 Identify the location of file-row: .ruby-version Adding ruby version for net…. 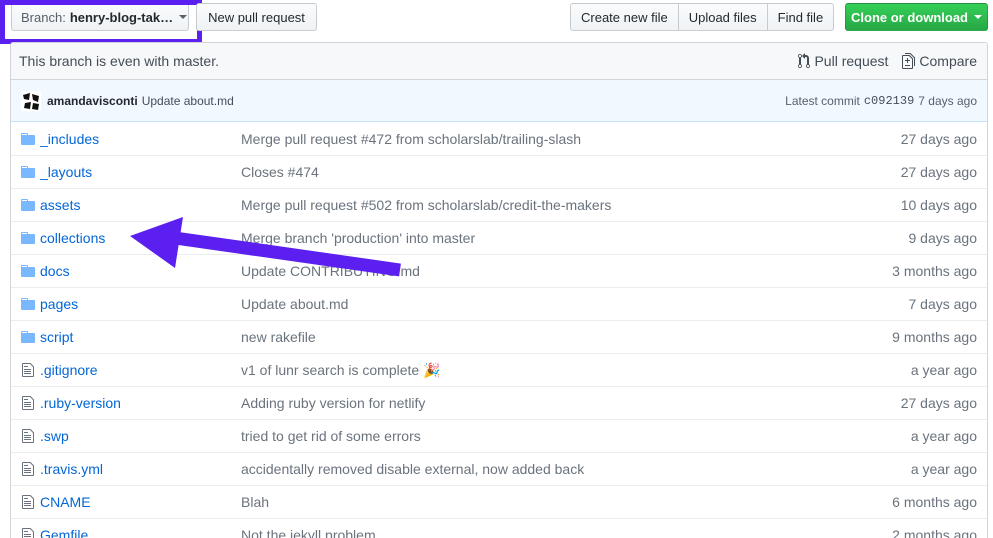
(499, 402).